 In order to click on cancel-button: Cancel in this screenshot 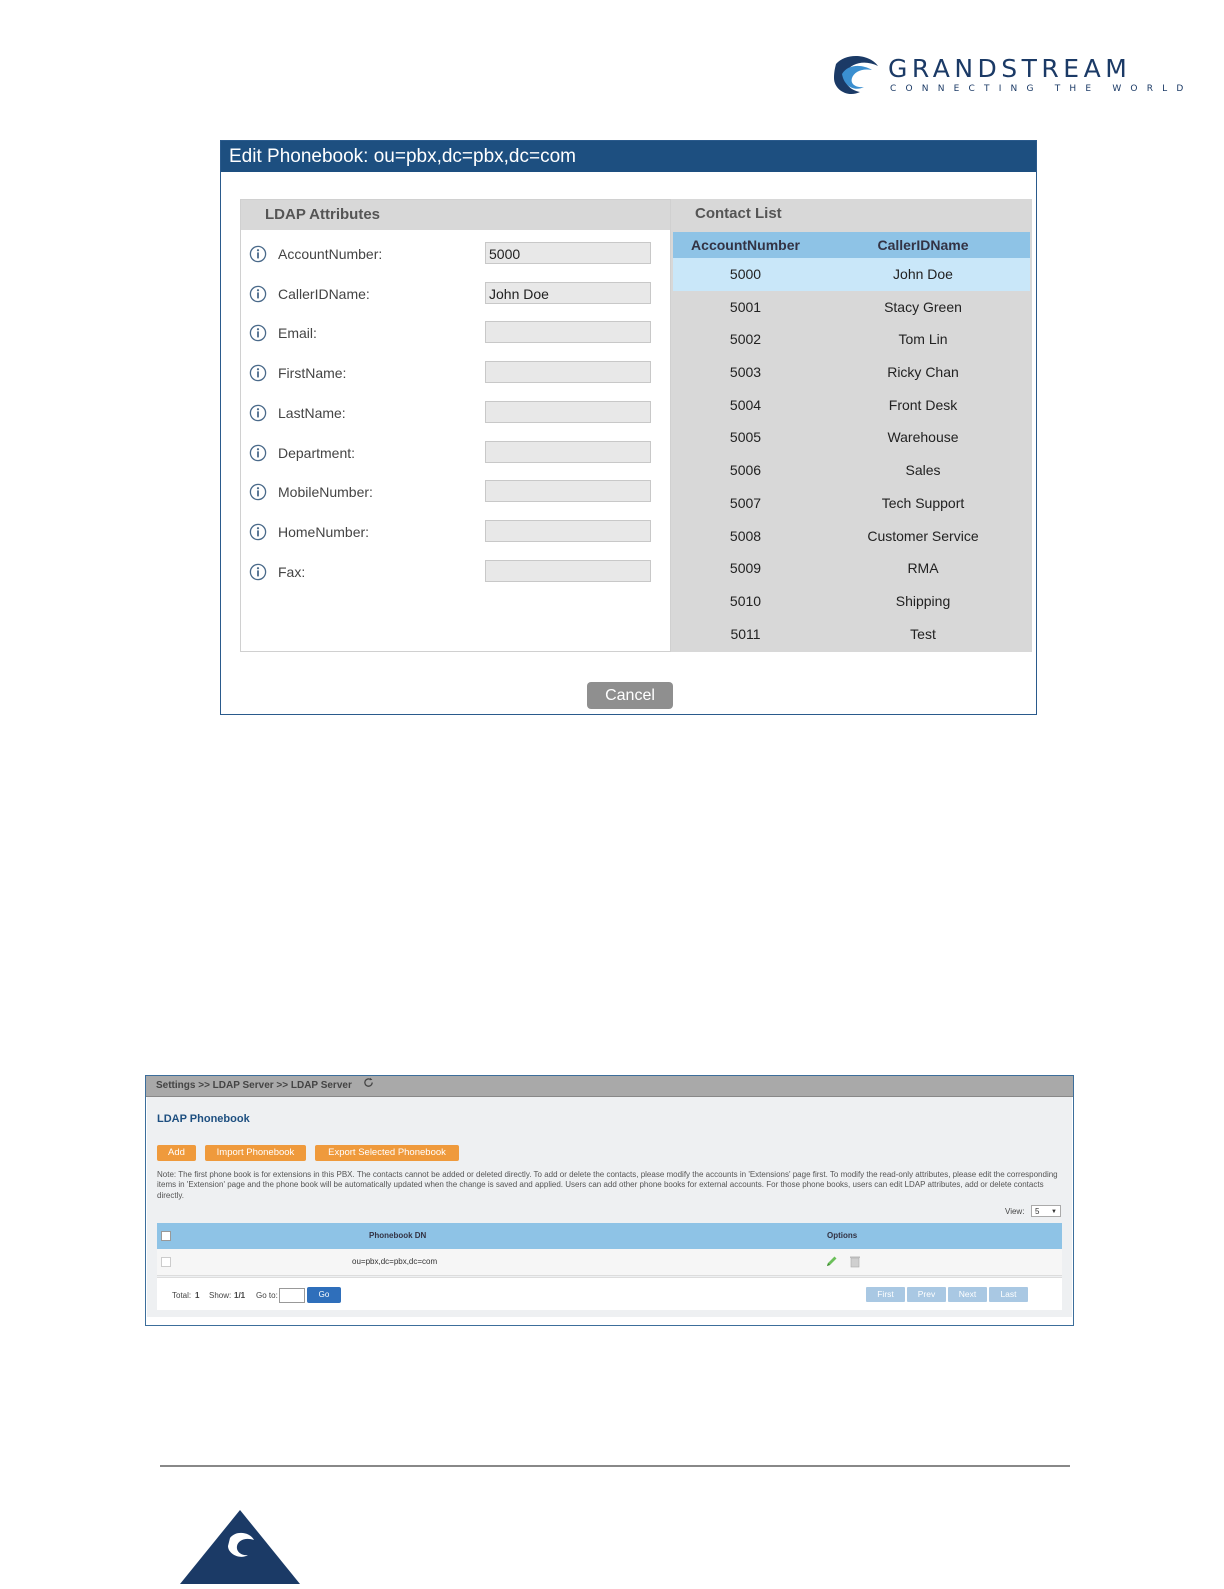, I will do `click(630, 695)`.